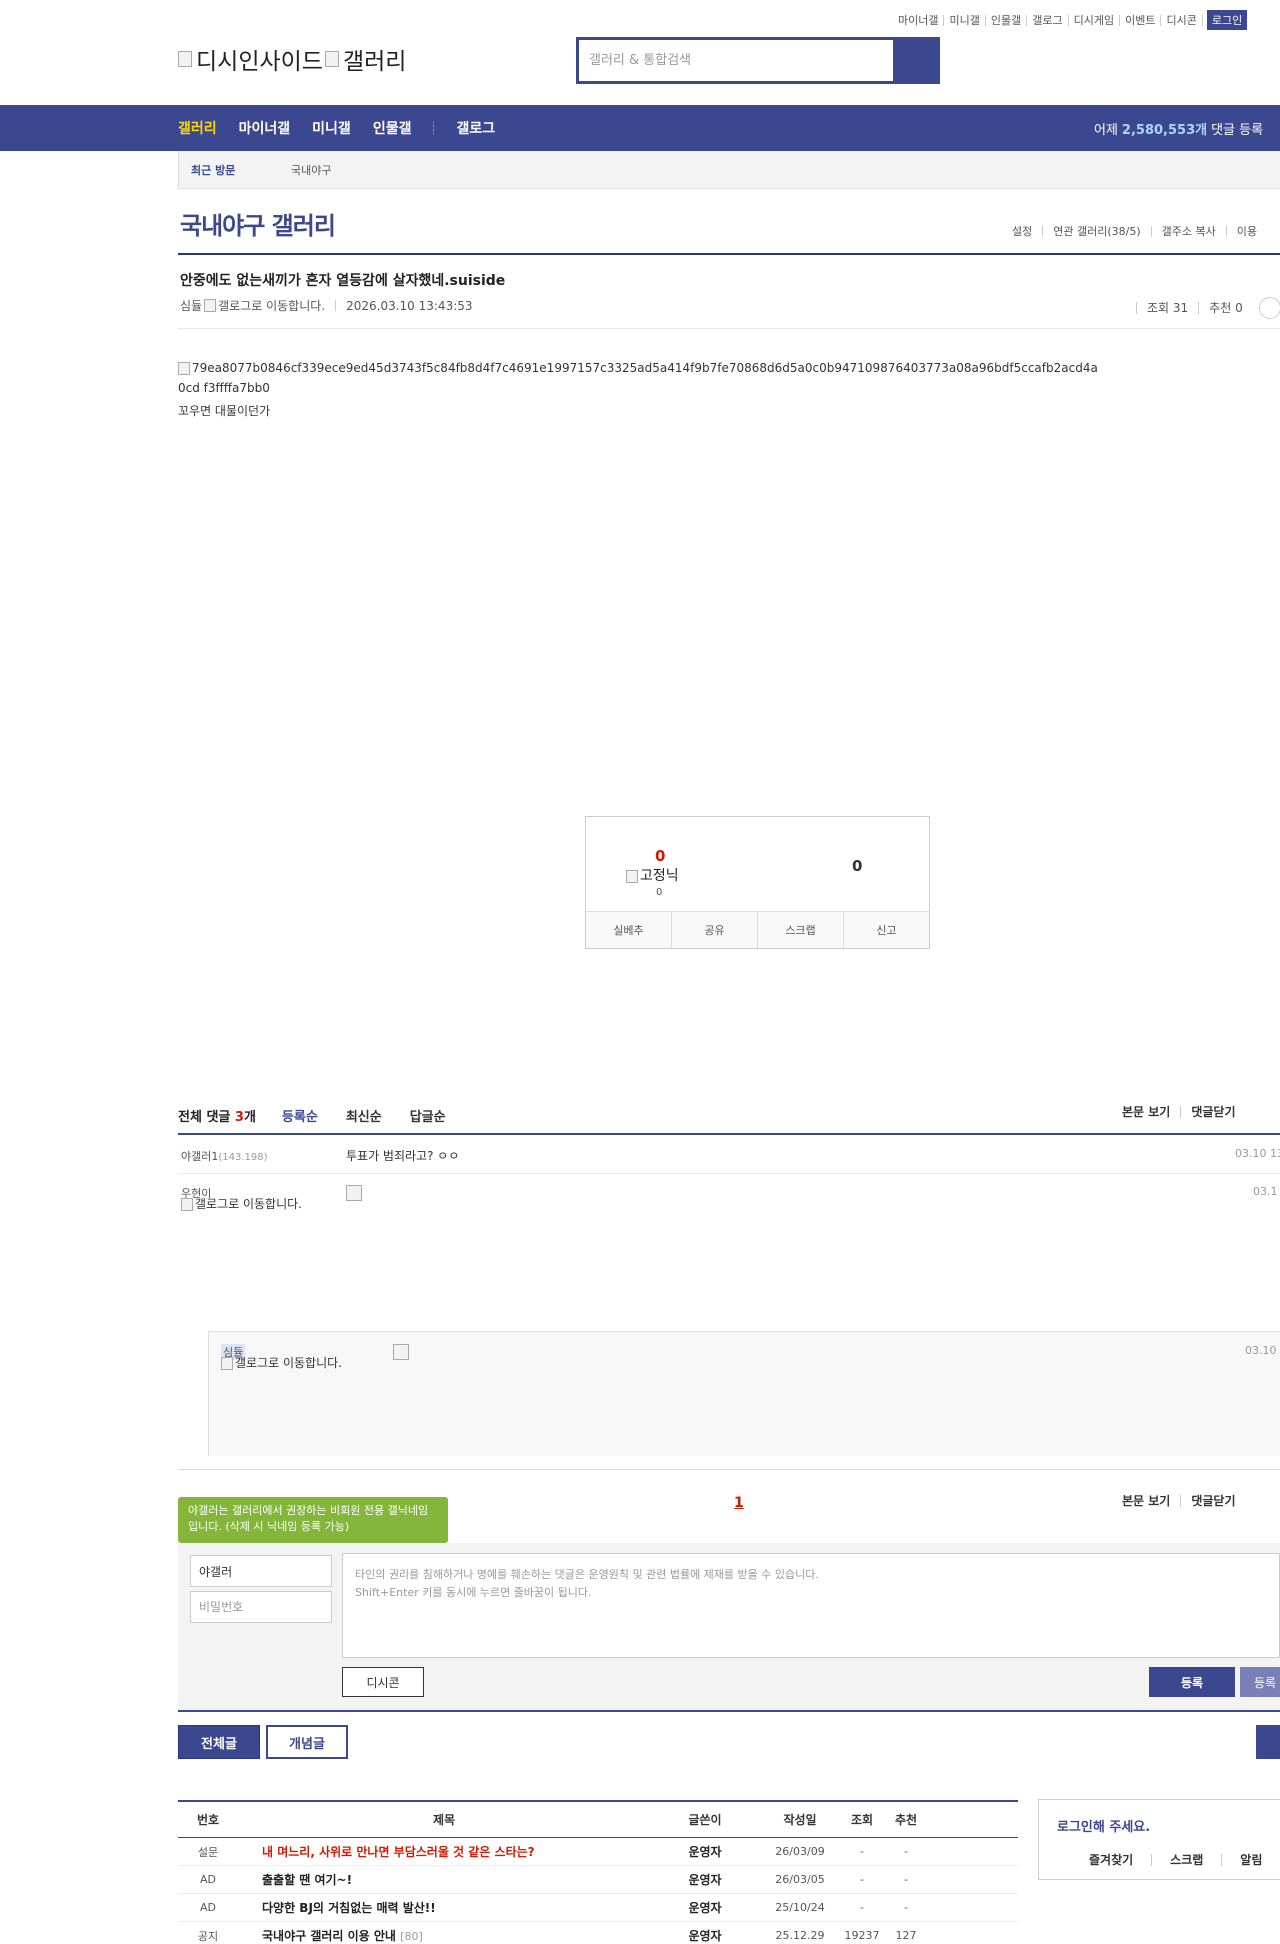 Image resolution: width=1280 pixels, height=1944 pixels. What do you see at coordinates (965, 20) in the screenshot?
I see `top-link-mini: 미니갤` at bounding box center [965, 20].